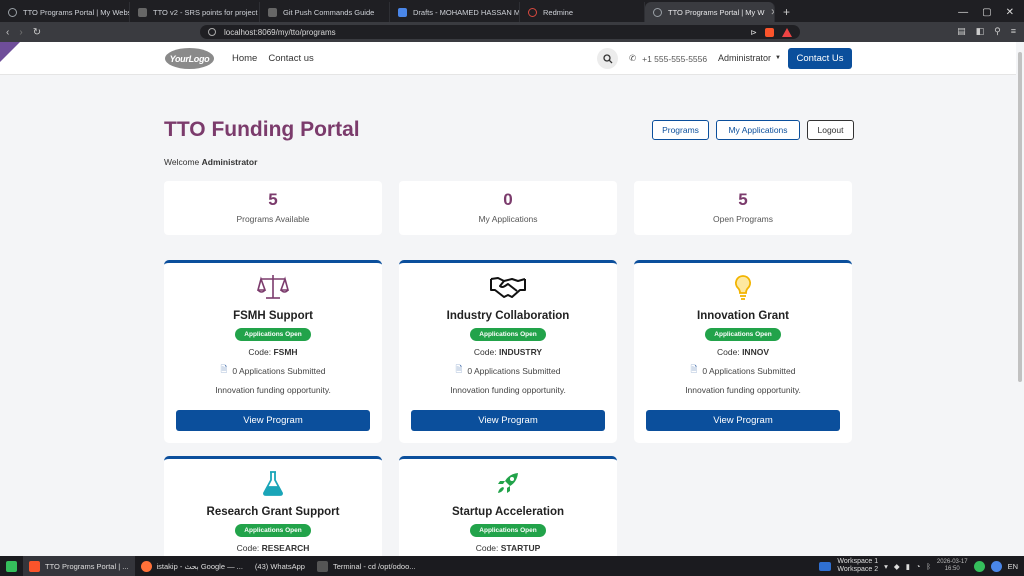  What do you see at coordinates (508, 199) in the screenshot?
I see `stat-value: 0` at bounding box center [508, 199].